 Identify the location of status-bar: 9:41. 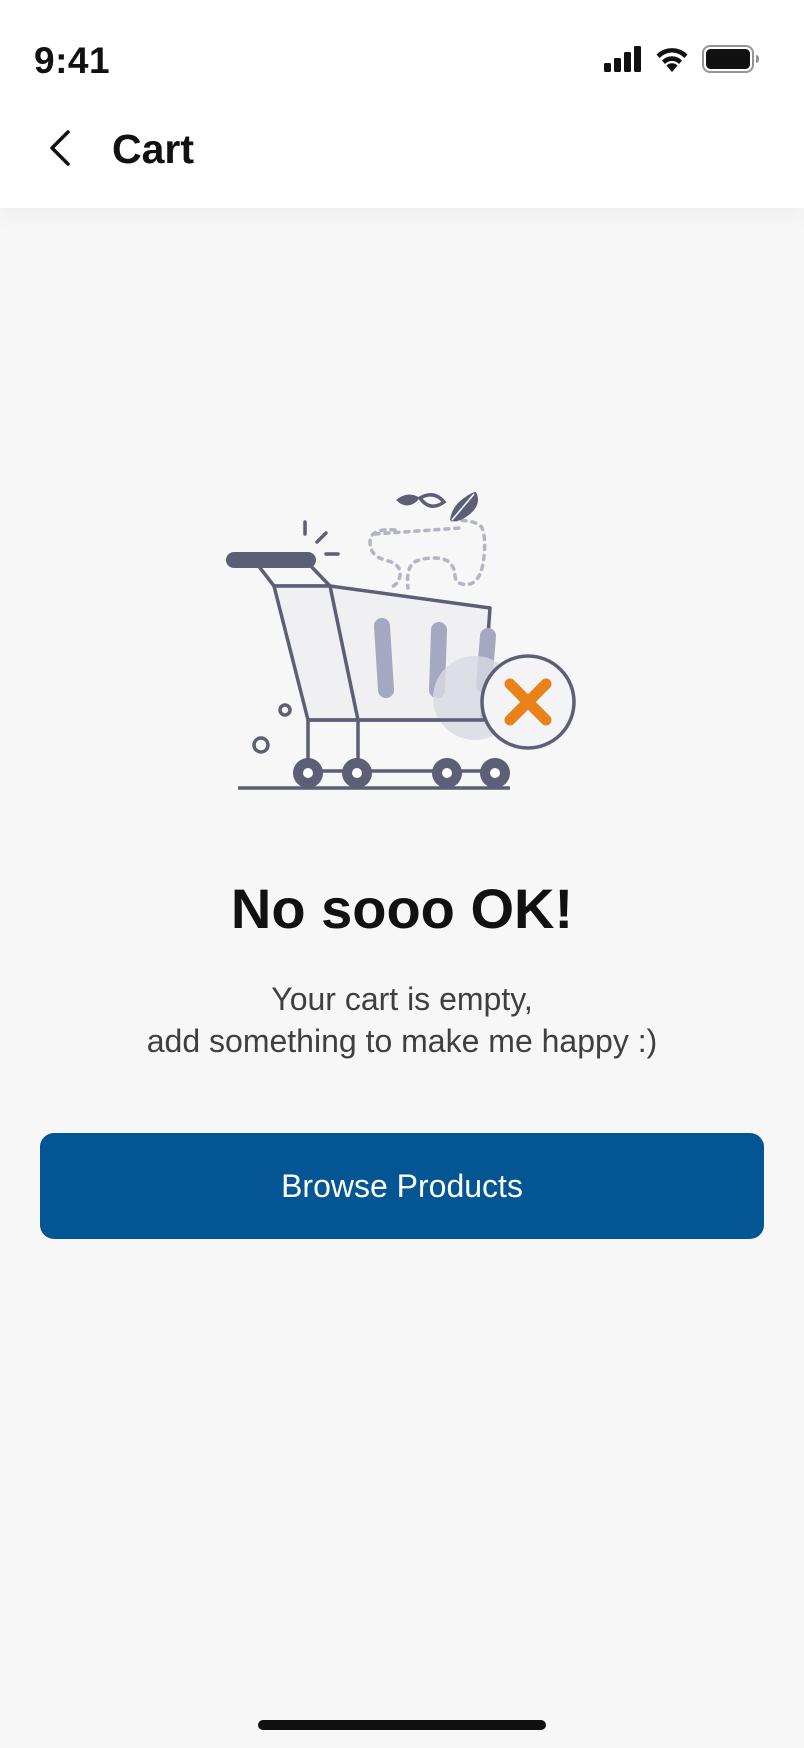
(402, 55).